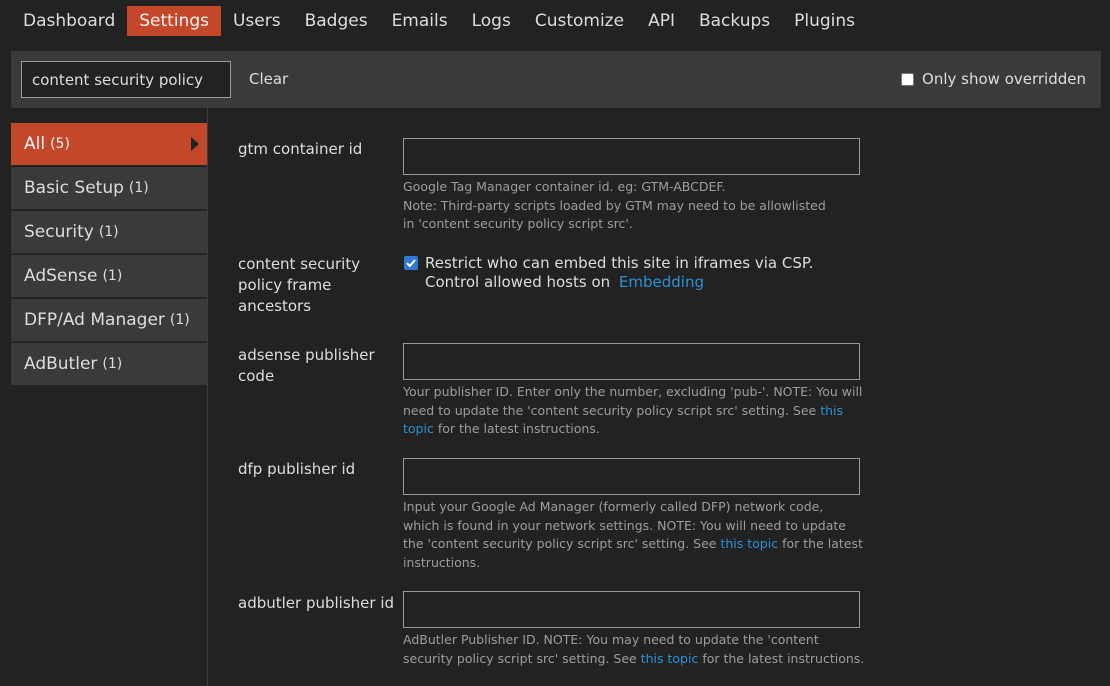 The width and height of the screenshot is (1110, 686). What do you see at coordinates (257, 21) in the screenshot?
I see `nav-users: Users` at bounding box center [257, 21].